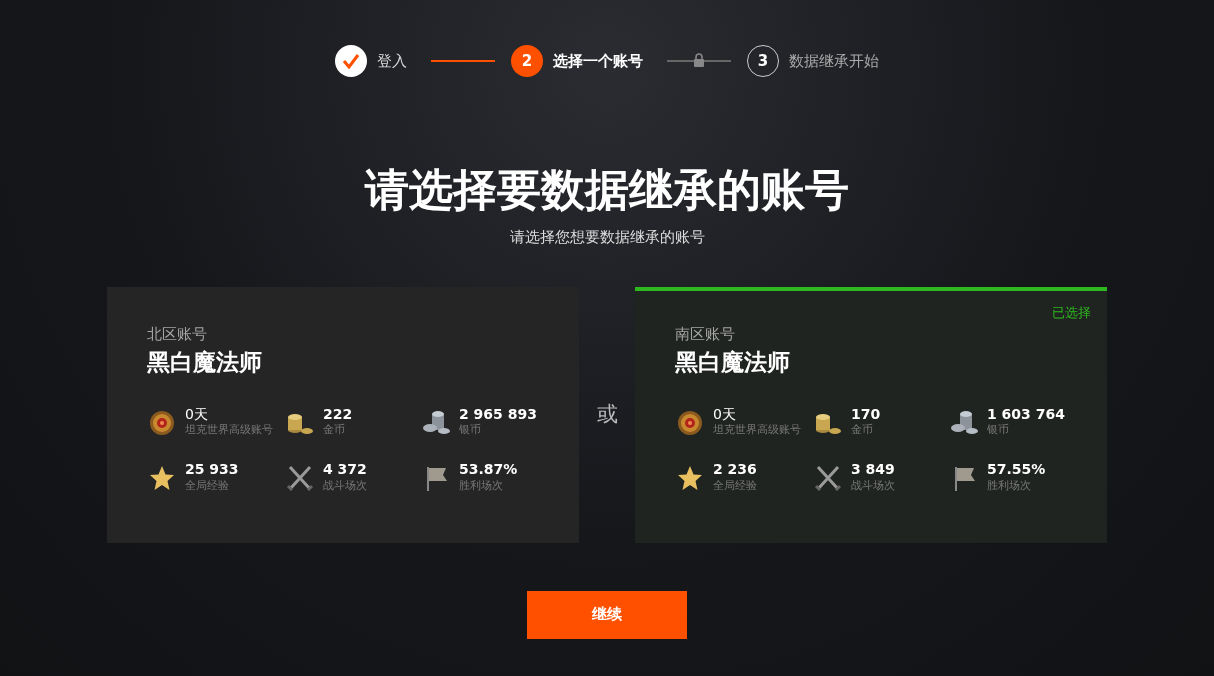 Image resolution: width=1214 pixels, height=676 pixels. What do you see at coordinates (735, 469) in the screenshot?
I see `stat-value: 2 236` at bounding box center [735, 469].